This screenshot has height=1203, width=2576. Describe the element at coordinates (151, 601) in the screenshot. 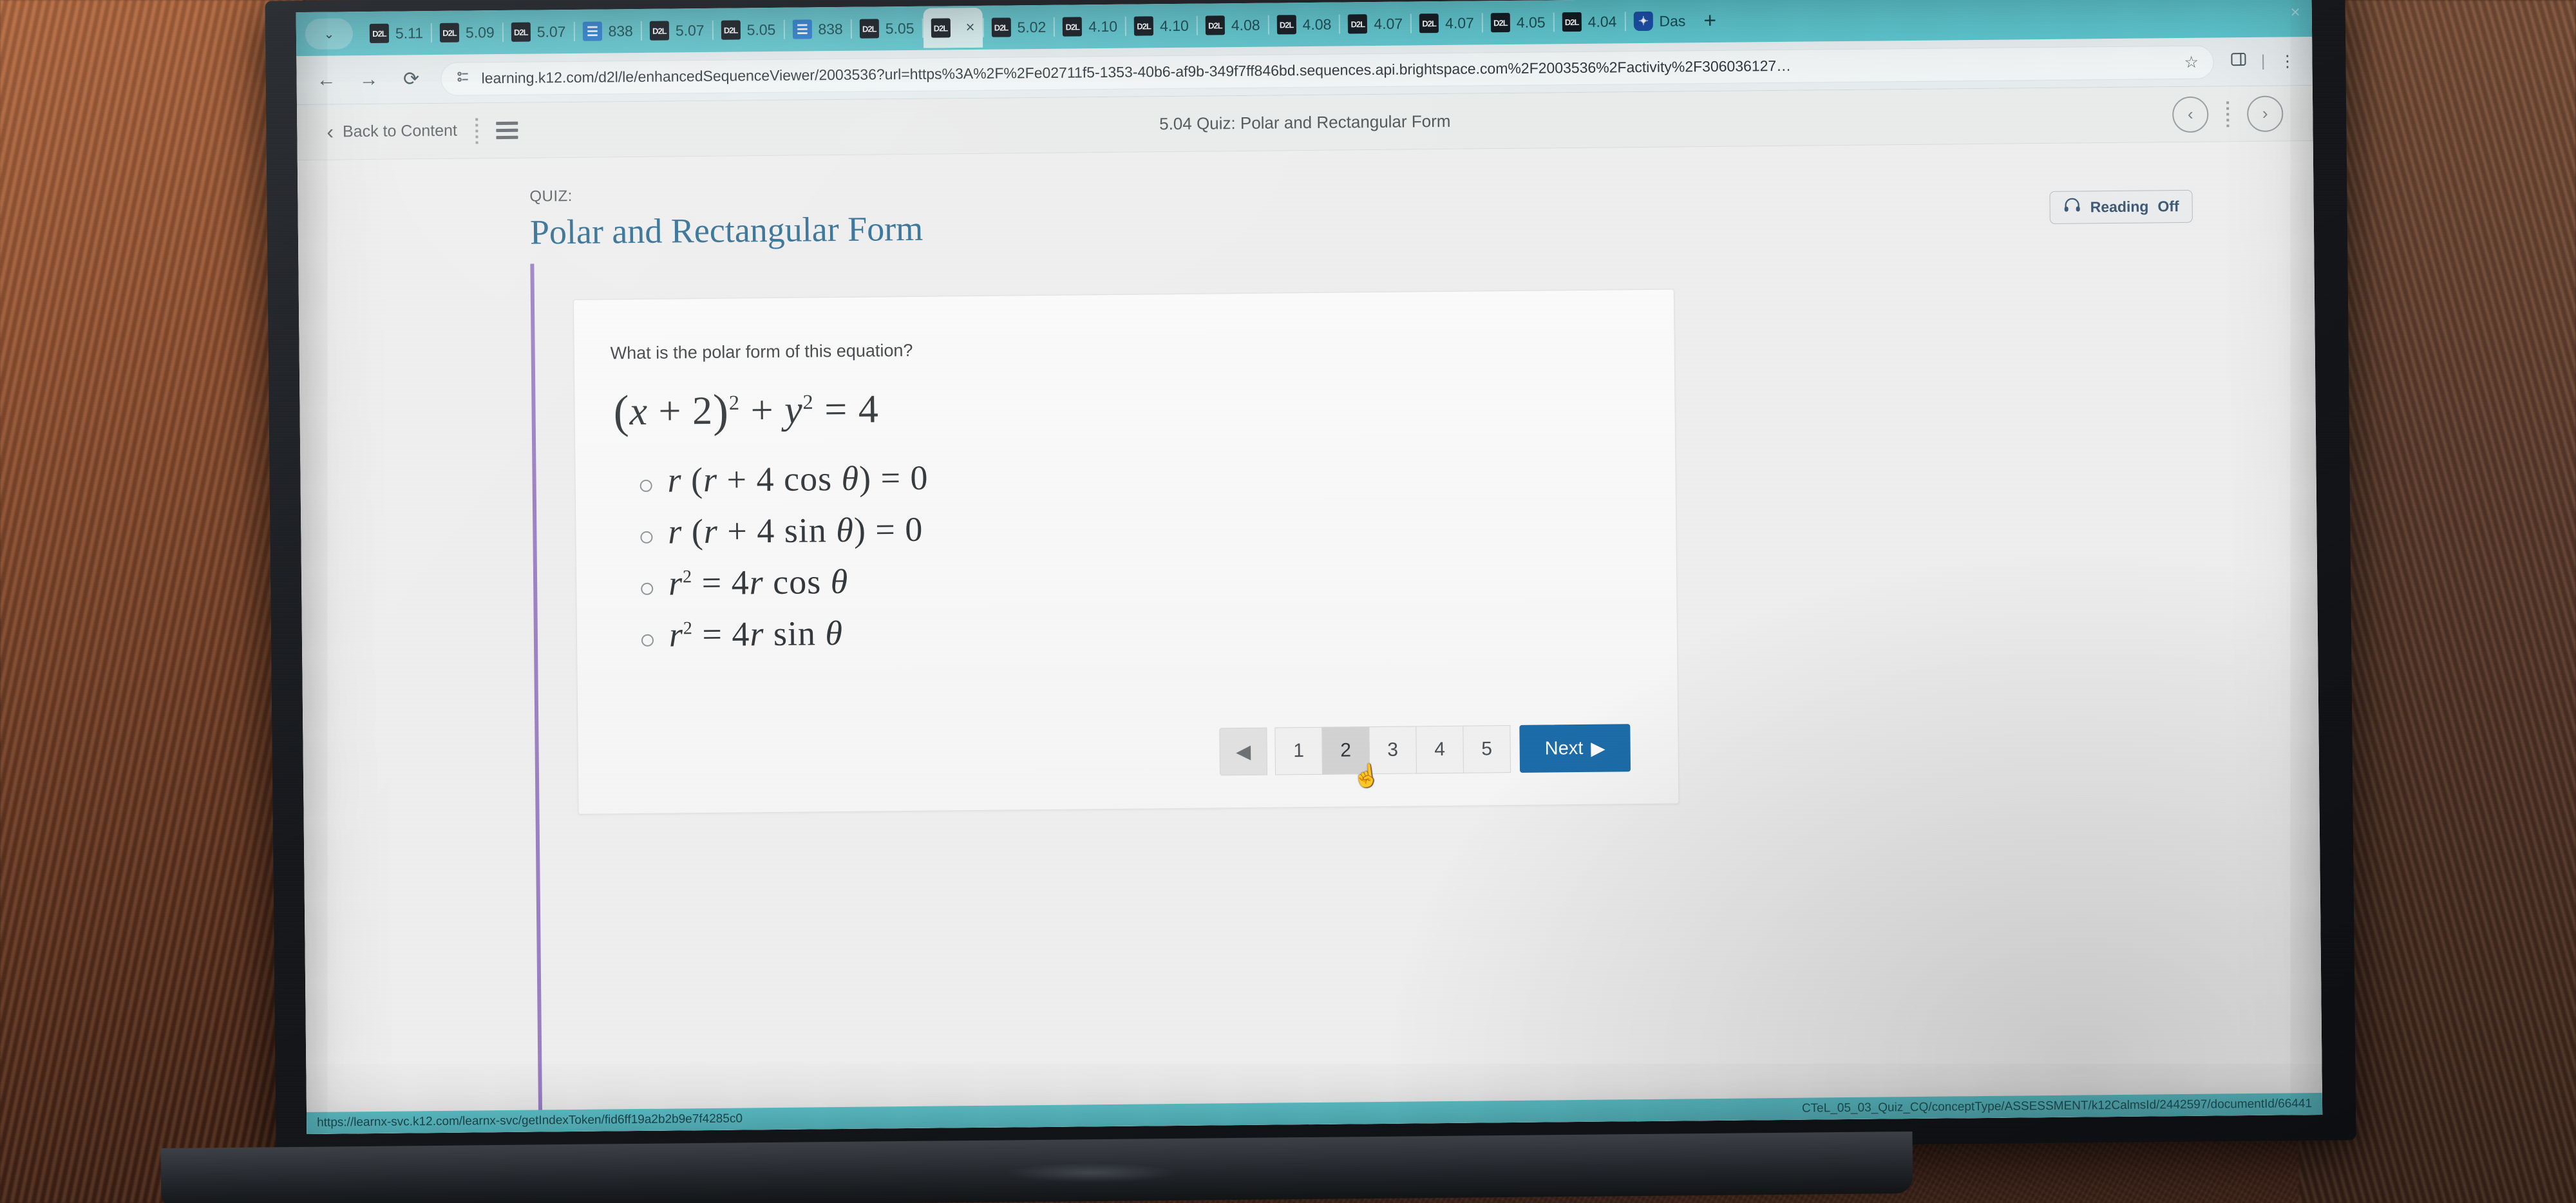

I see `blanket-left` at that location.